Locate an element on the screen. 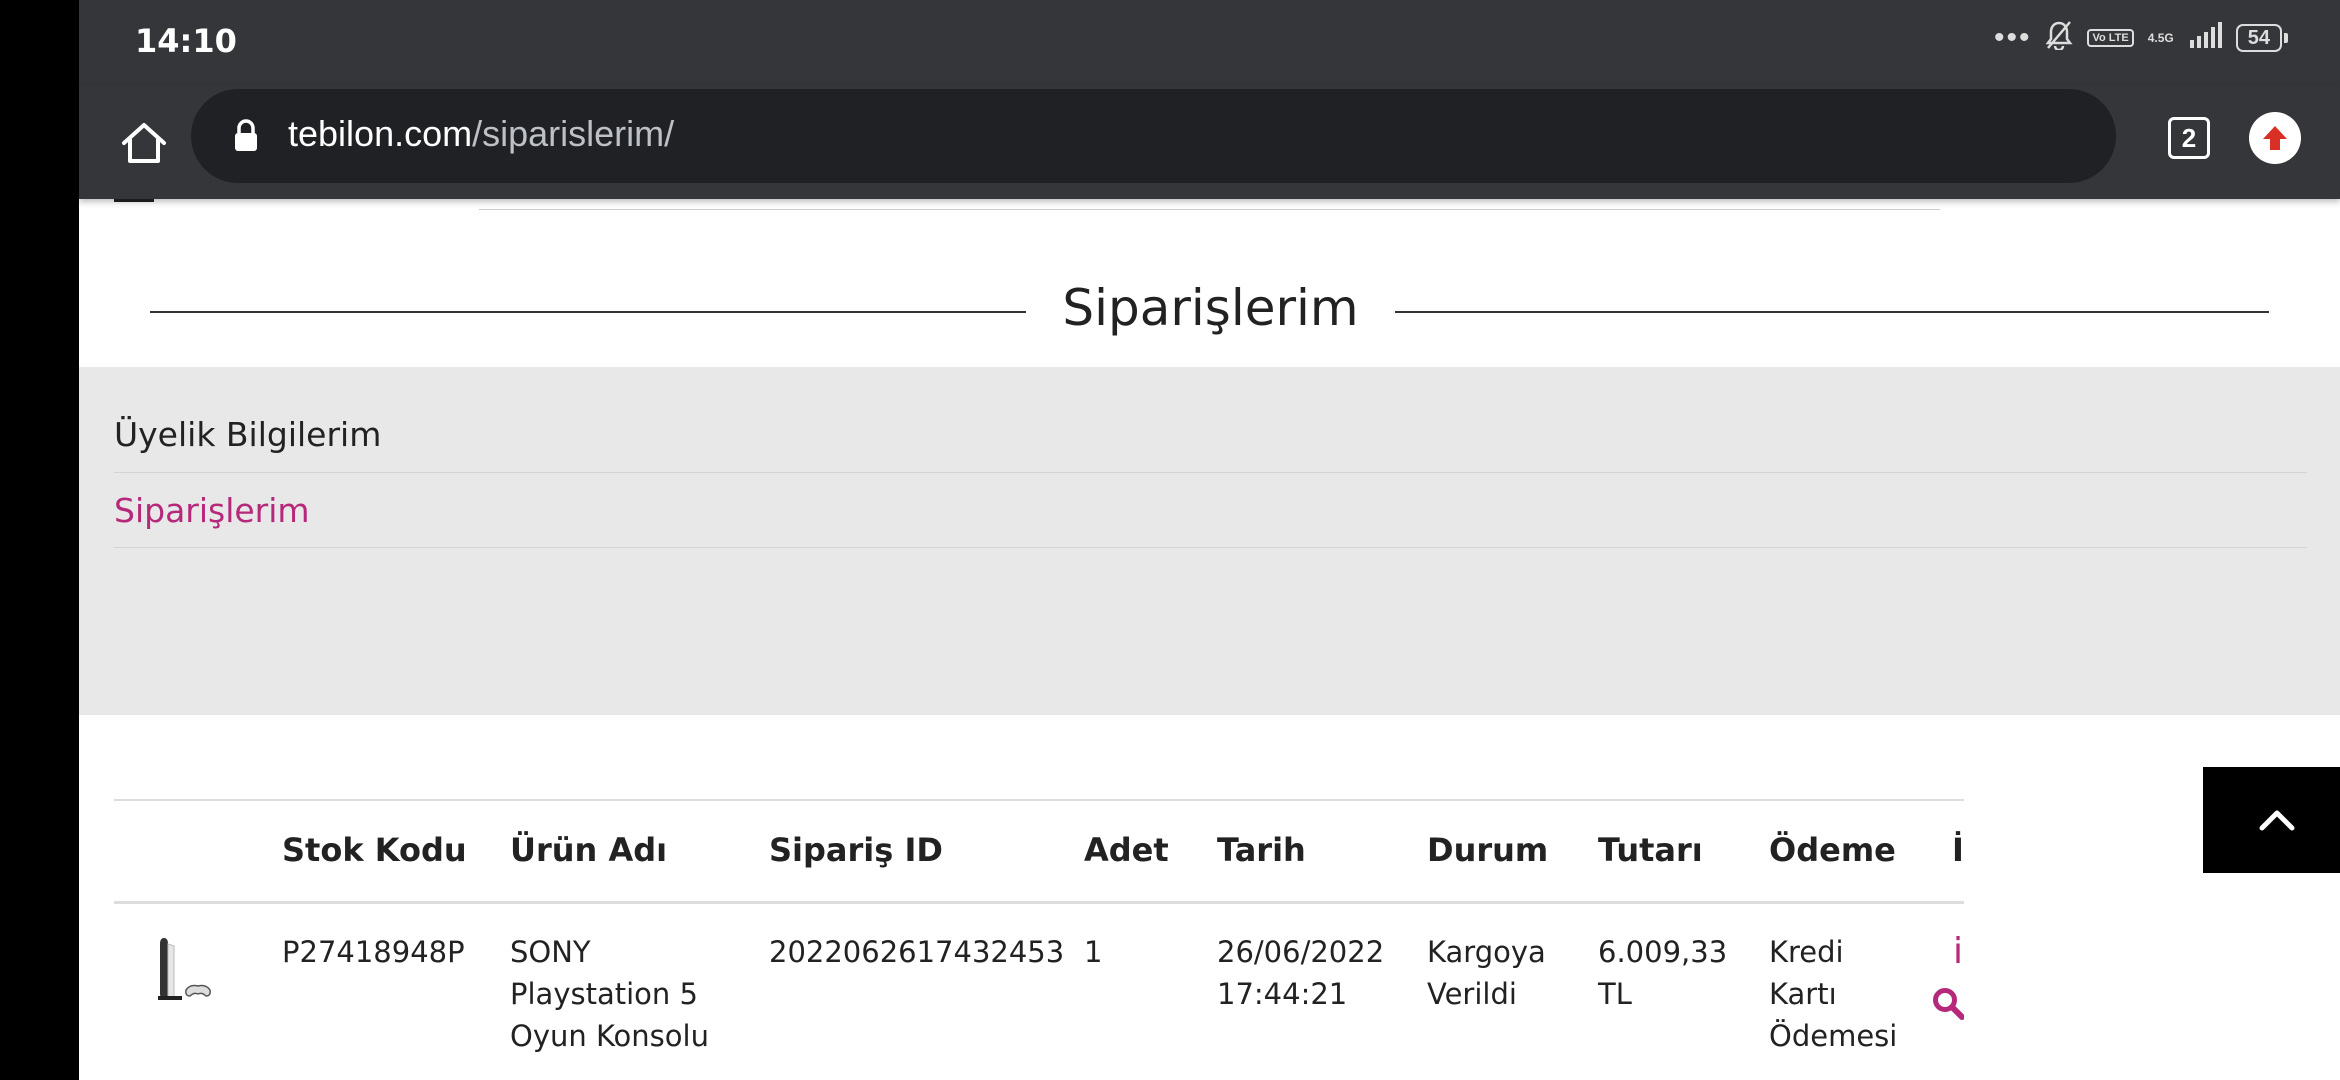  cell-total: 6.009,33 TL is located at coordinates (1663, 973).